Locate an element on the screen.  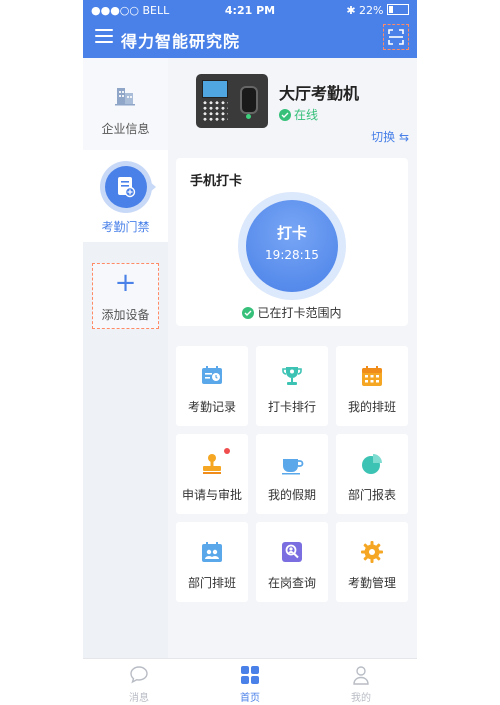
tile-attendance-record: 考勤记录 is located at coordinates (212, 386).